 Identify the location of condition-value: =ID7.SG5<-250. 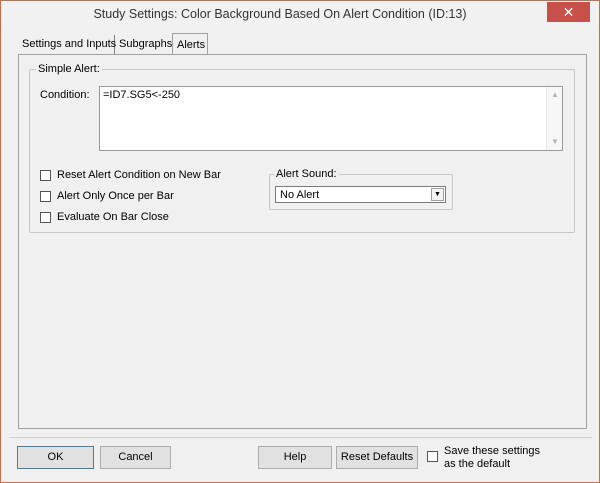
(142, 95).